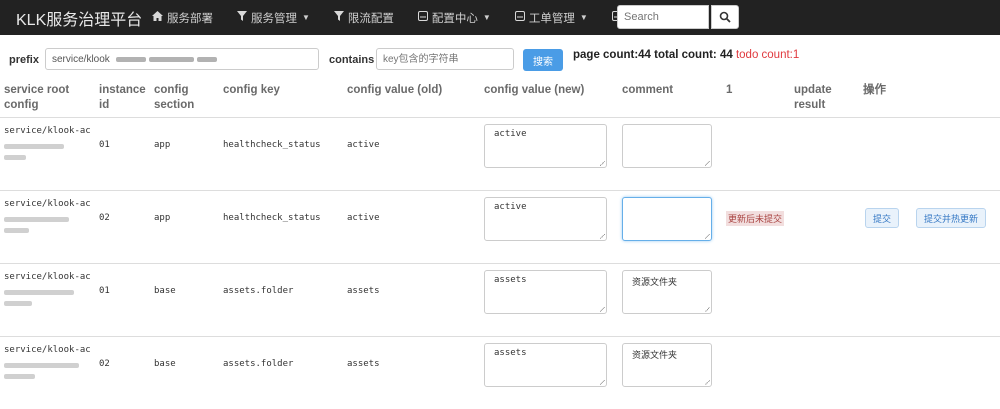 The width and height of the screenshot is (1000, 409). I want to click on prefix-input: service/klook, so click(182, 59).